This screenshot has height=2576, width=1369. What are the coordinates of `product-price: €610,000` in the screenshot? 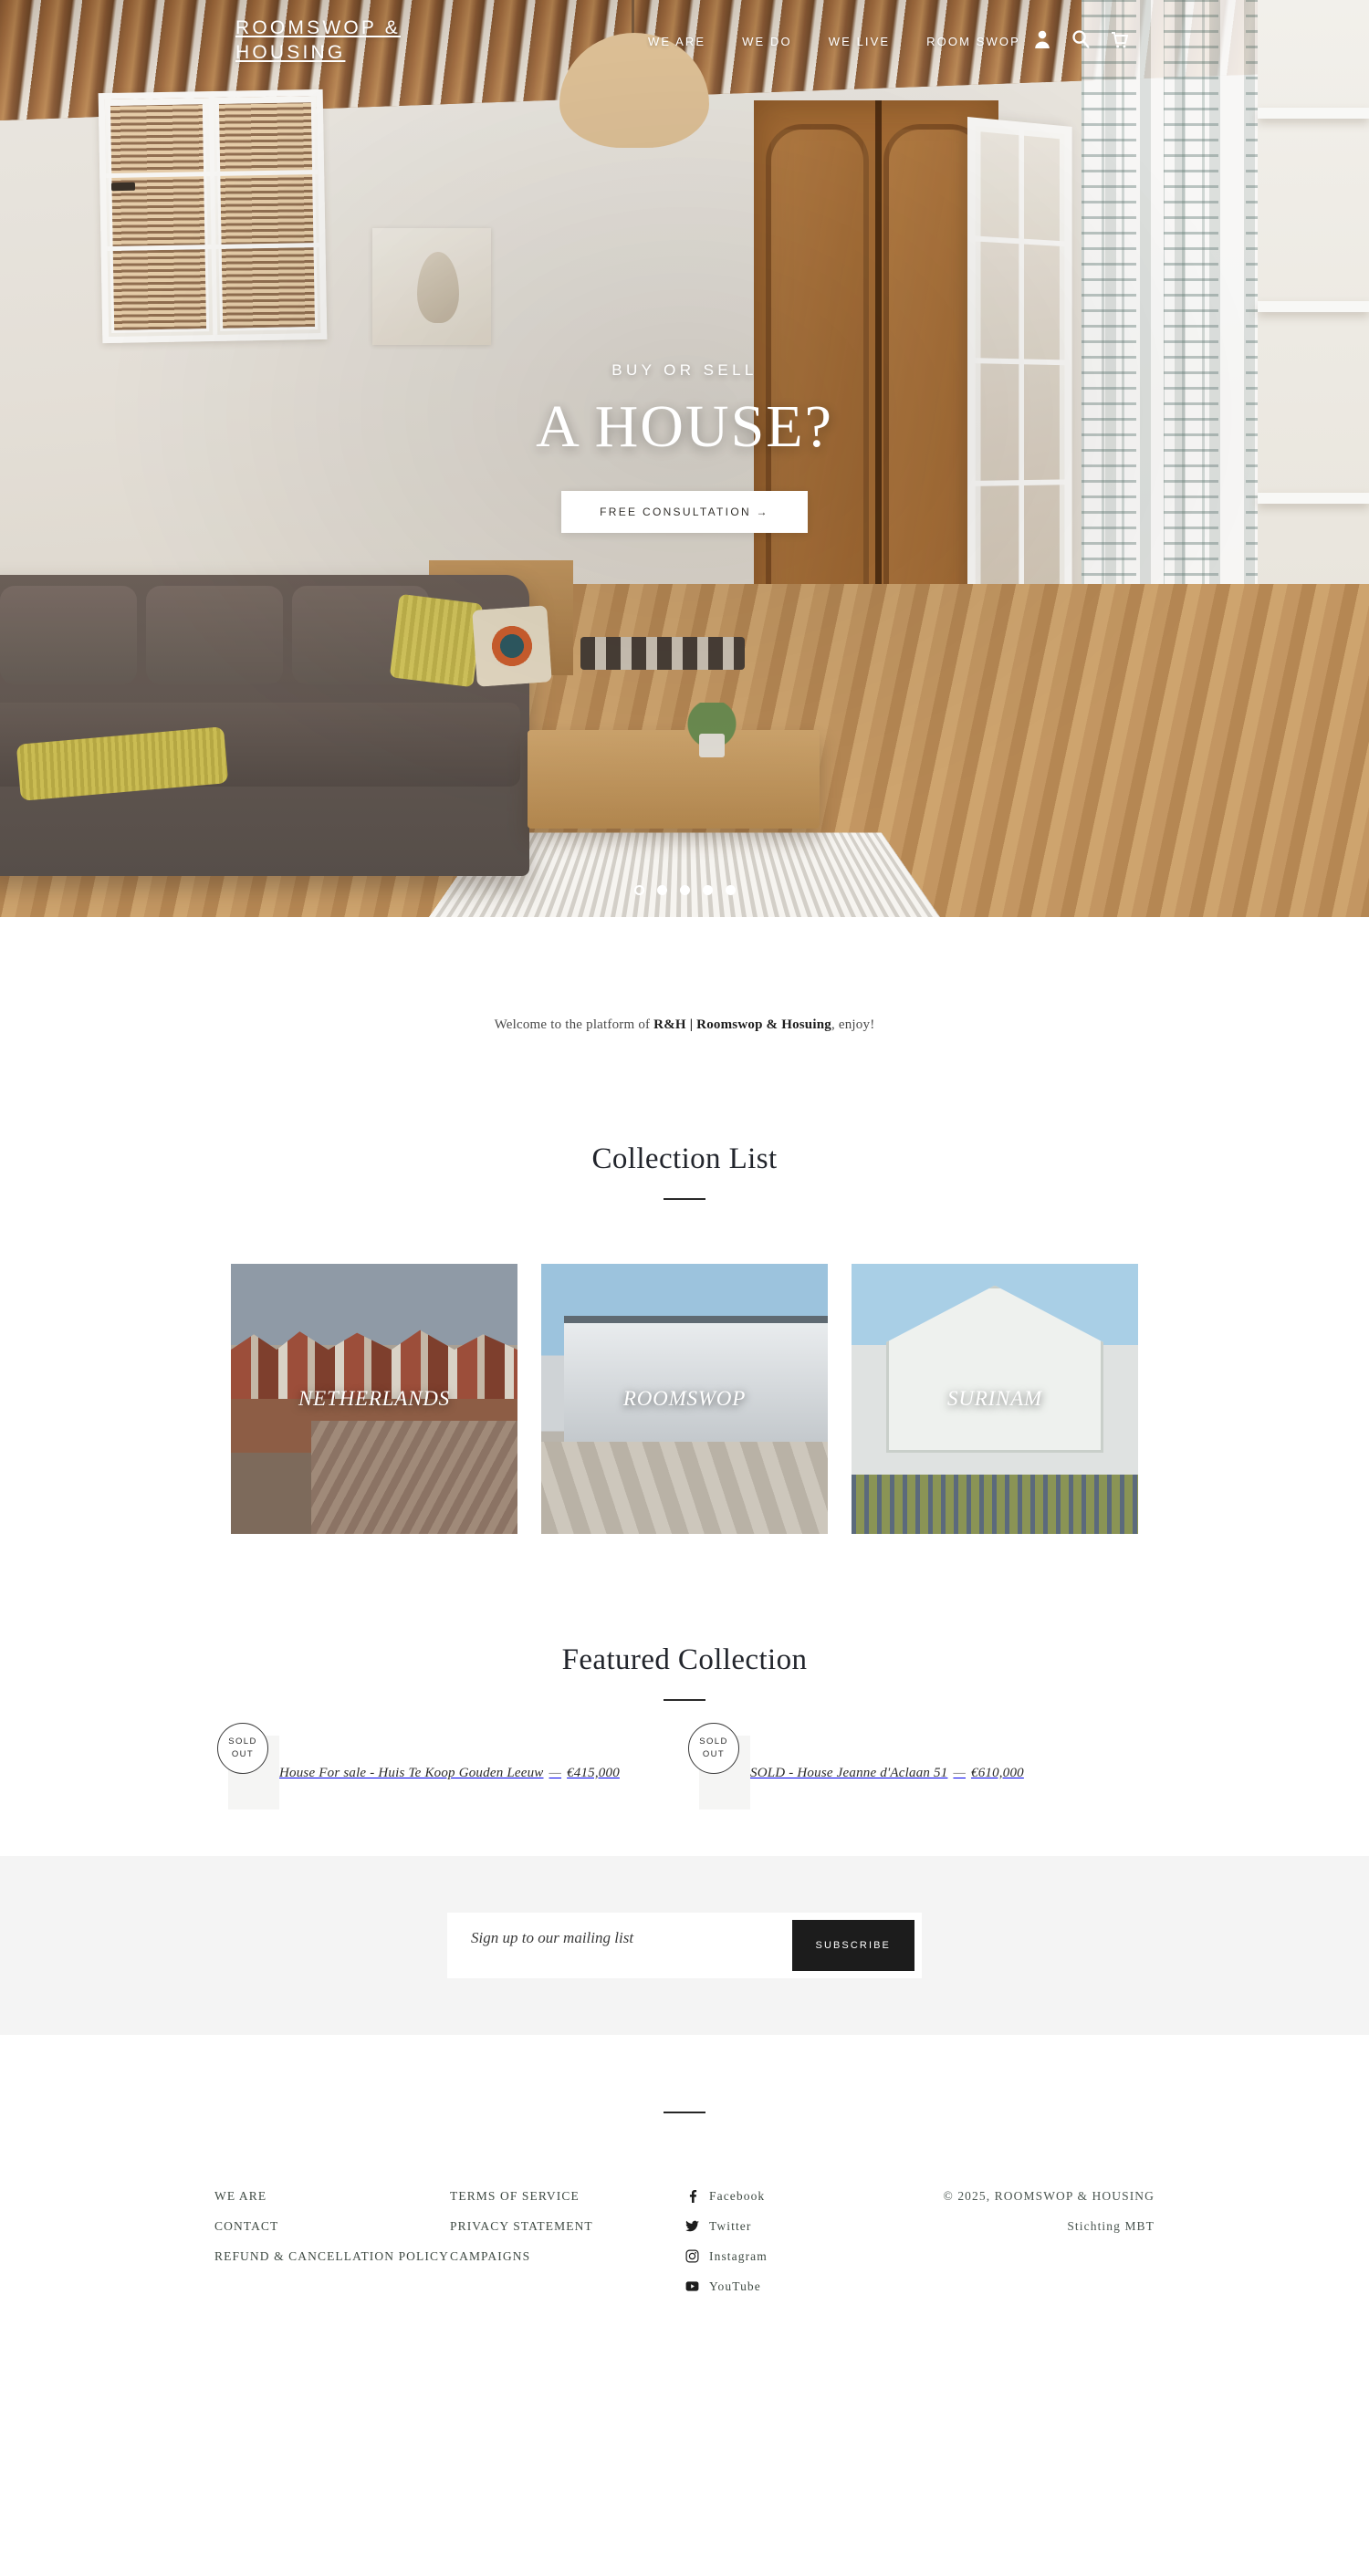 It's located at (997, 1773).